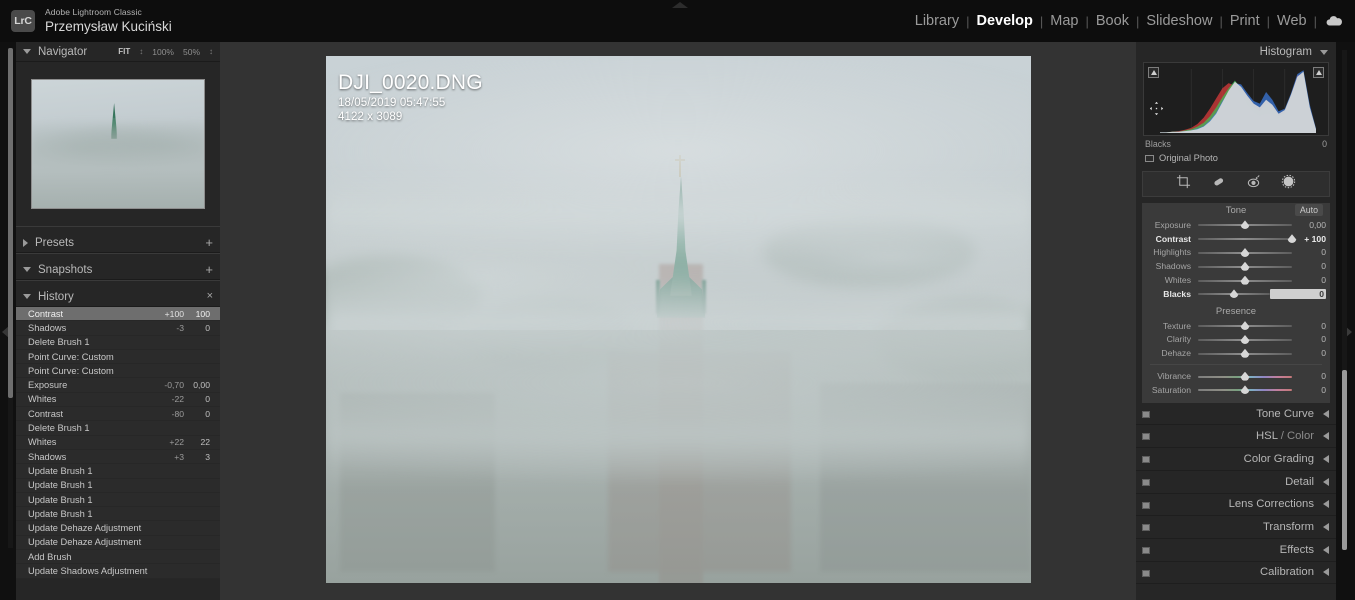  I want to click on navigator-preview, so click(118, 144).